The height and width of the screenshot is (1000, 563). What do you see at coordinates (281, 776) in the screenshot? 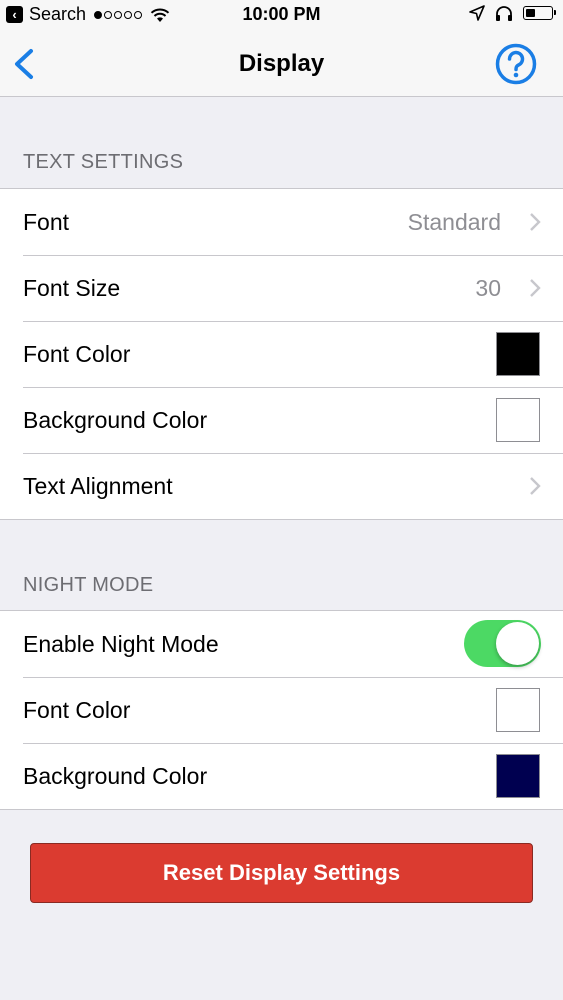
I see `night-background-color-row: Background Color` at bounding box center [281, 776].